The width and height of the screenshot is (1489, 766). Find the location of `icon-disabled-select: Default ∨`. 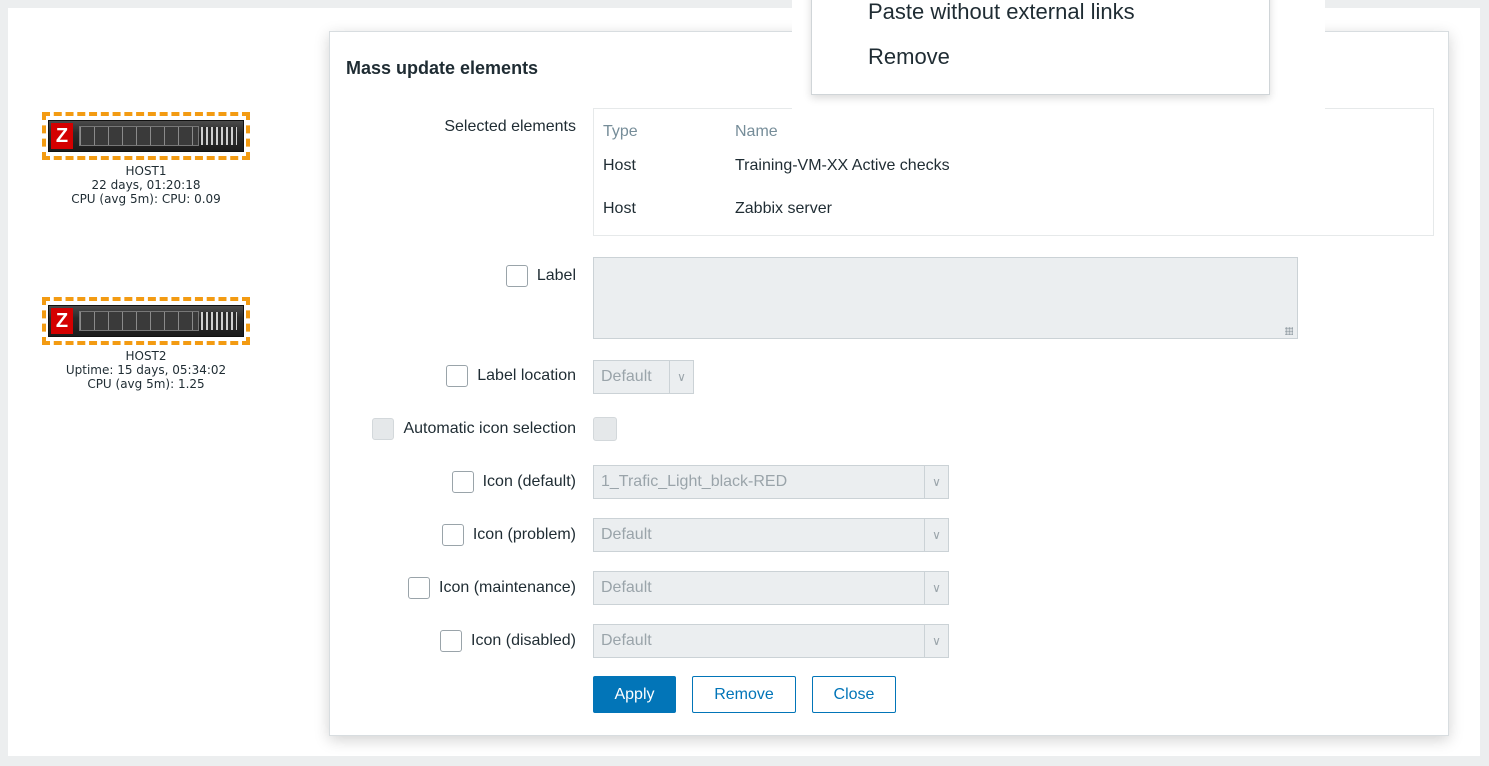

icon-disabled-select: Default ∨ is located at coordinates (771, 641).